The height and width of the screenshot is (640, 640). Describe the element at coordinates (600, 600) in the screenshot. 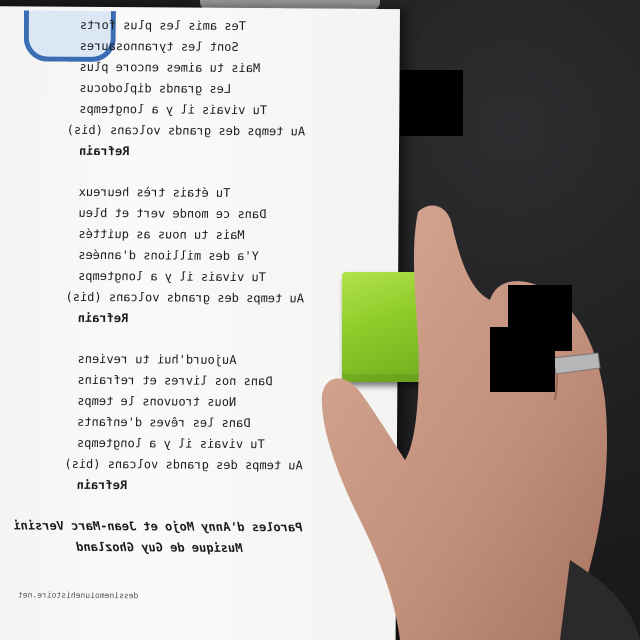

I see `sleeve` at that location.